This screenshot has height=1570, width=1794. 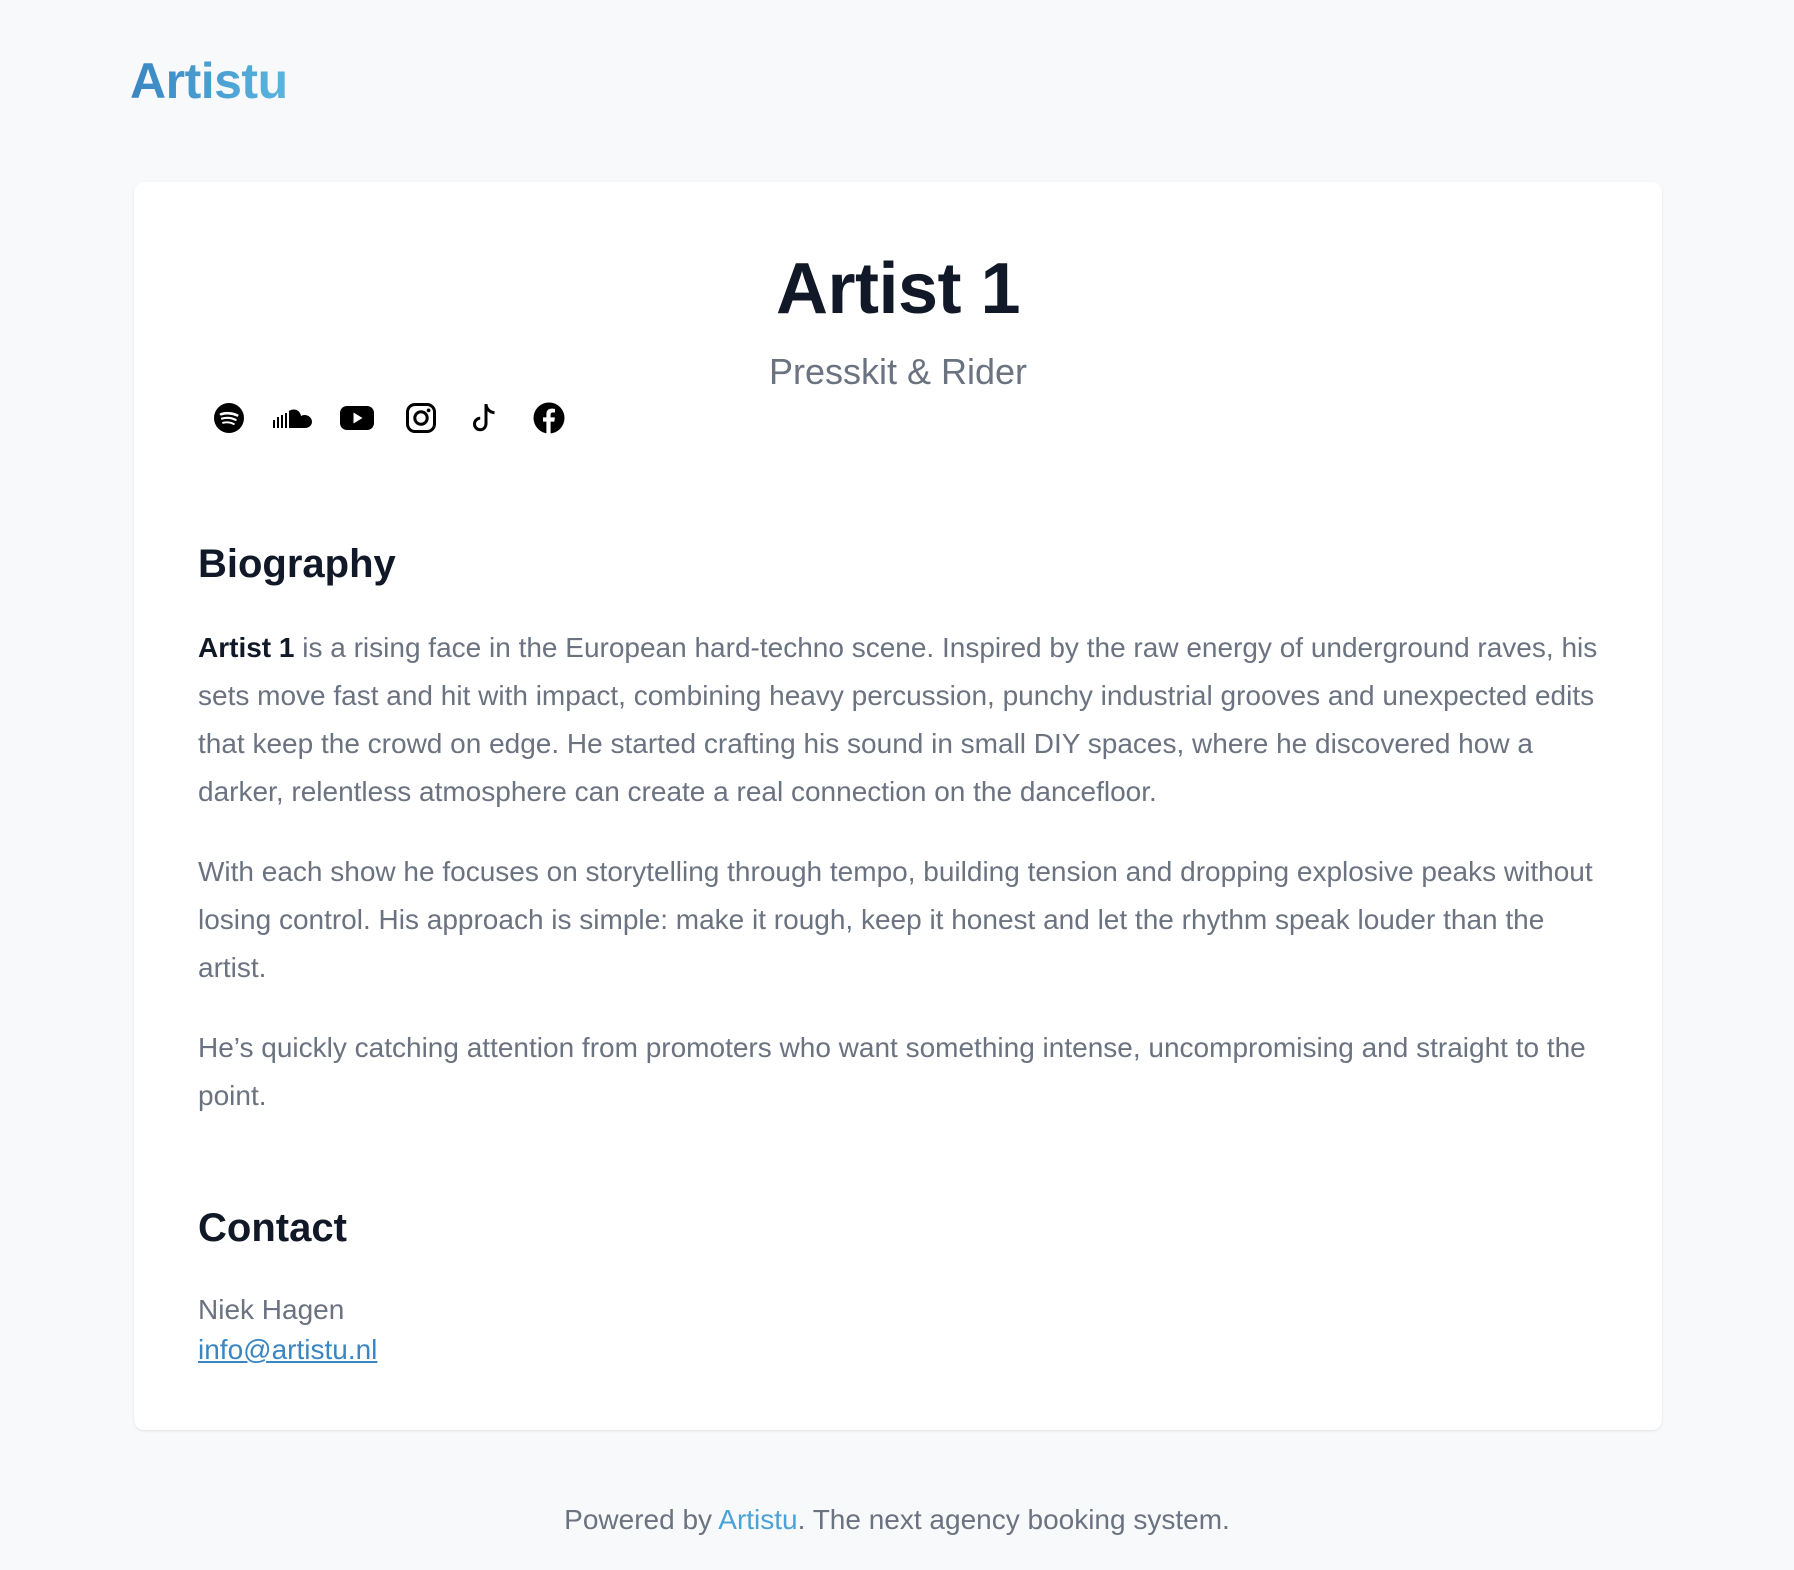 What do you see at coordinates (287, 1350) in the screenshot?
I see `contact-email-link: info@artistu.nl` at bounding box center [287, 1350].